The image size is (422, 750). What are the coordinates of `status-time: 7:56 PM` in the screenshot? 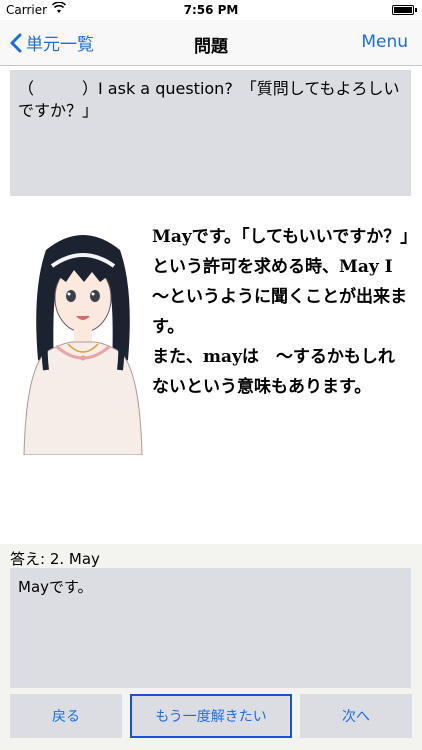 It's located at (211, 10).